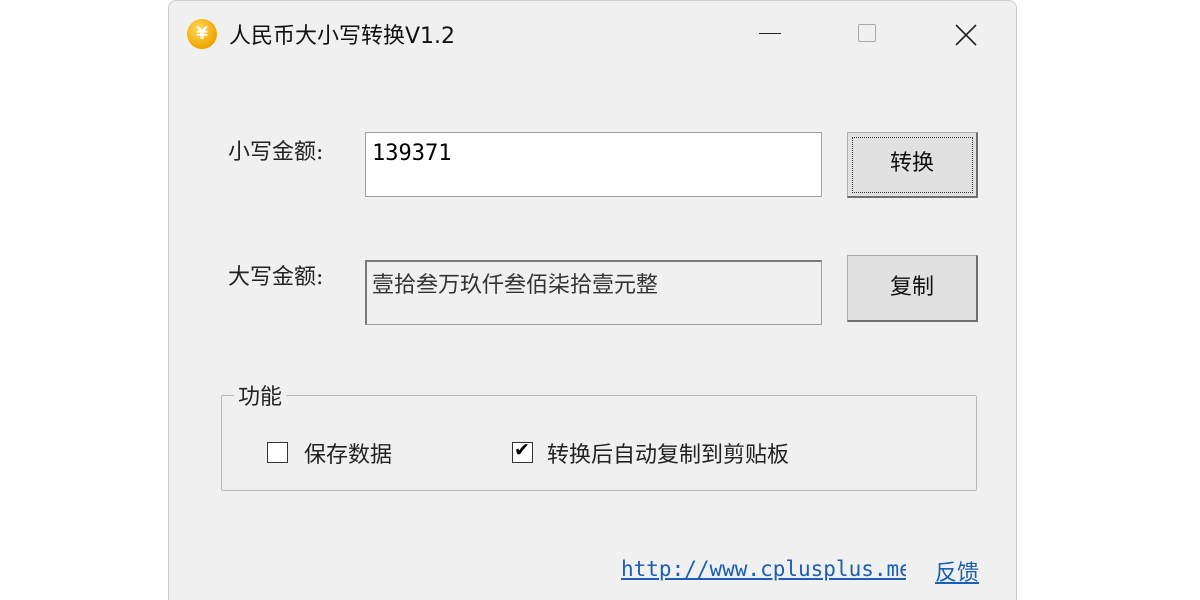 Image resolution: width=1200 pixels, height=600 pixels. Describe the element at coordinates (276, 152) in the screenshot. I see `small-amount-label: 小写金额:` at that location.